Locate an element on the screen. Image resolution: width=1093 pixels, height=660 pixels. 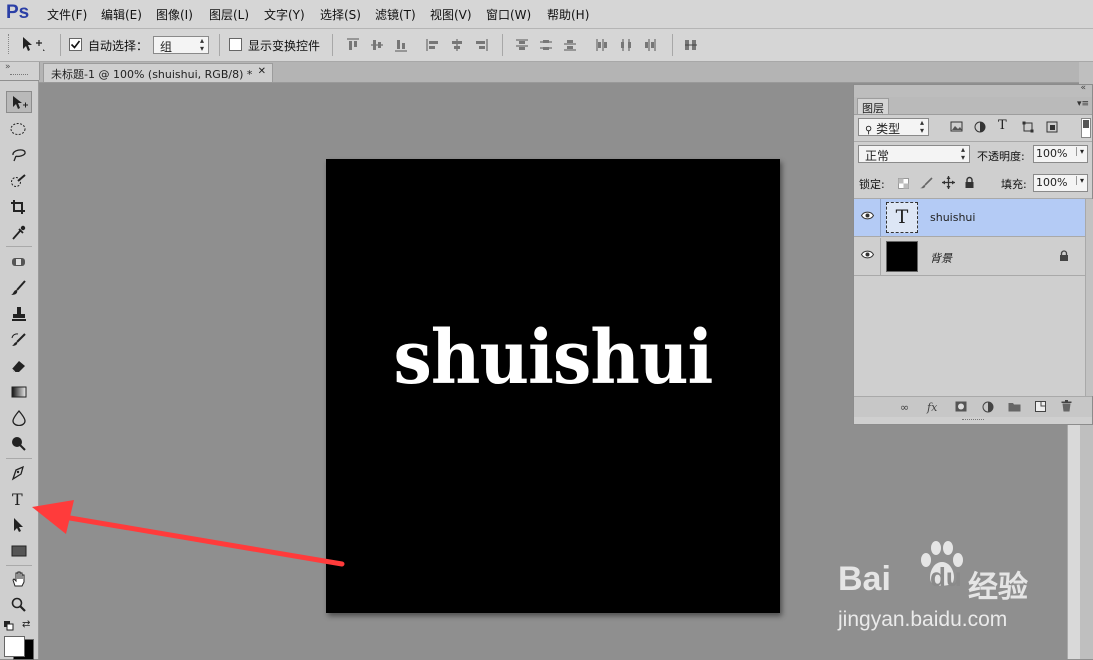
adjustment-layer-icon is located at coordinates (988, 407).